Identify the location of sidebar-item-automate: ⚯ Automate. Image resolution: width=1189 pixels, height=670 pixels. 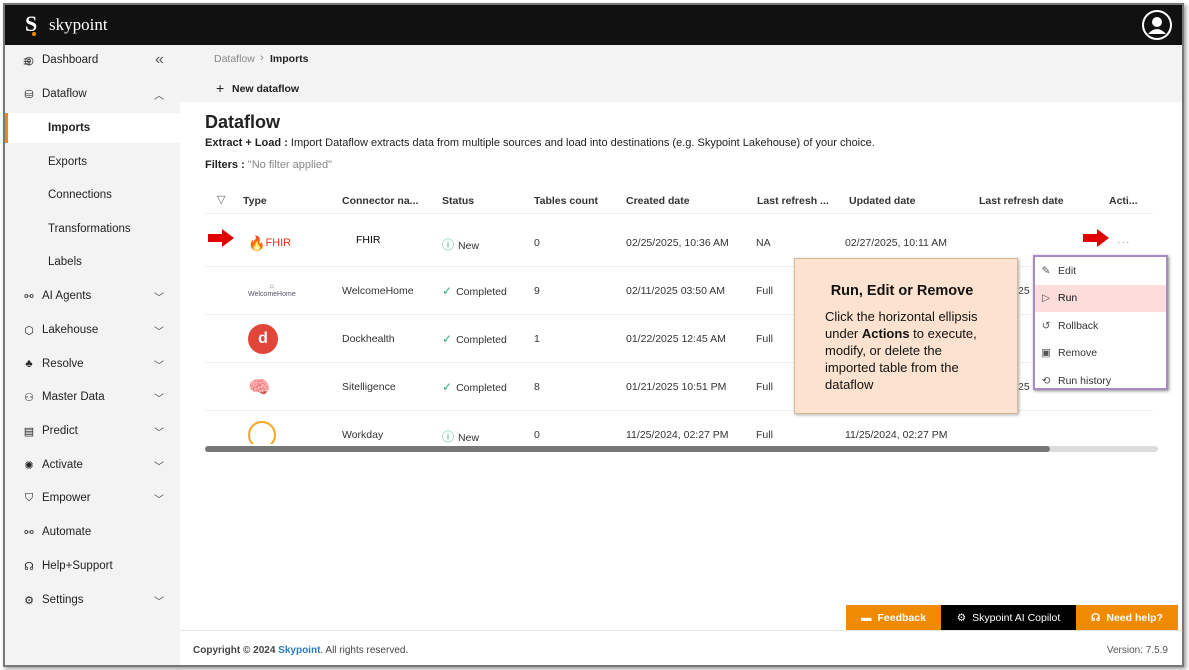
(92, 532).